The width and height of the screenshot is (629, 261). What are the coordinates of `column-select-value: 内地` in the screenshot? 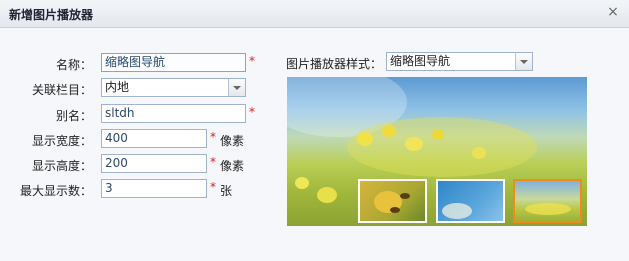 It's located at (117, 87).